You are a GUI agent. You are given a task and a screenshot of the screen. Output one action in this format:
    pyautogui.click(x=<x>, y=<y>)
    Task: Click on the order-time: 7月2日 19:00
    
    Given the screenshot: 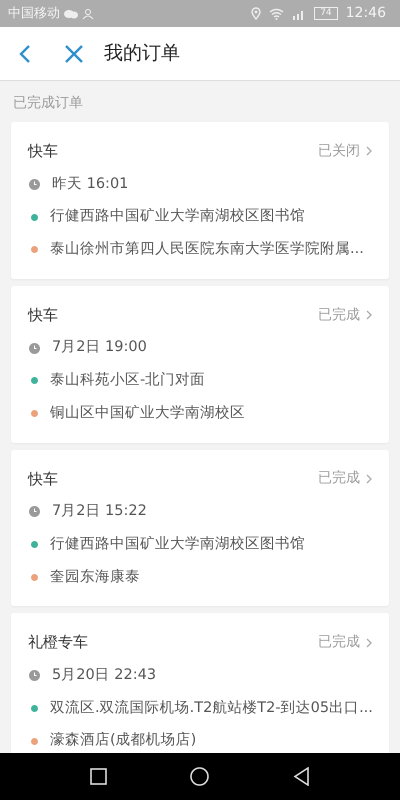 What is the action you would take?
    pyautogui.click(x=99, y=348)
    